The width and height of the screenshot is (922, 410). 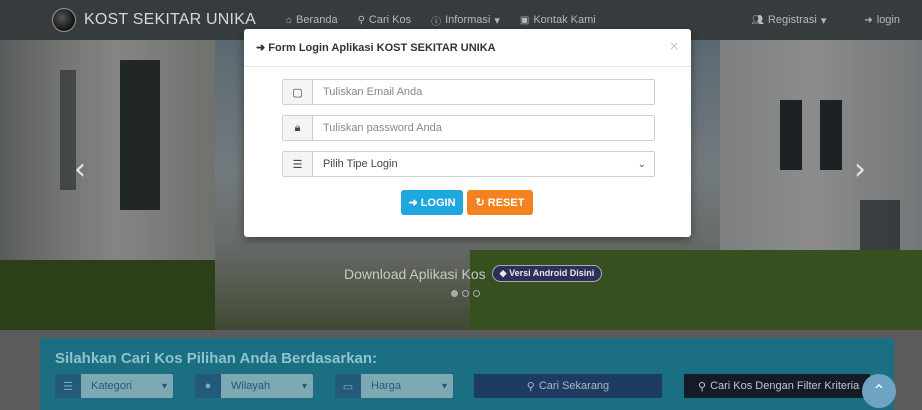 What do you see at coordinates (64, 20) in the screenshot?
I see `logo-icon` at bounding box center [64, 20].